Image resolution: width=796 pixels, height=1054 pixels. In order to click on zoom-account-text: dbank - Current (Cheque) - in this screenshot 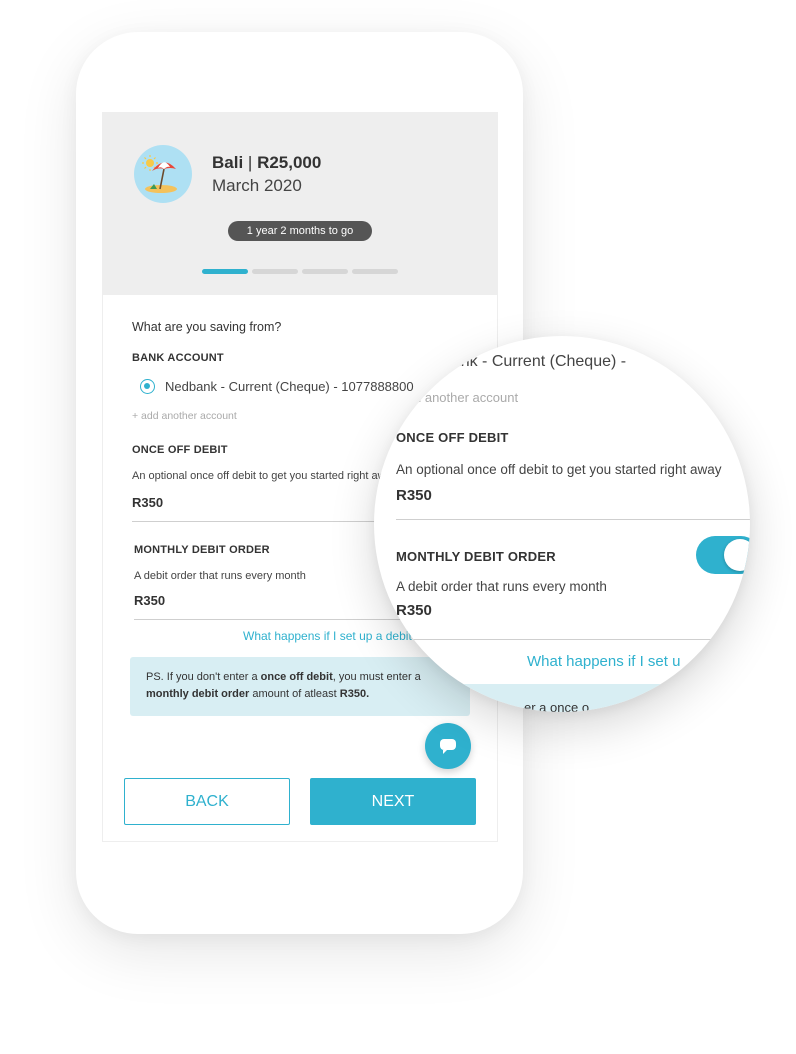, I will do `click(530, 361)`.